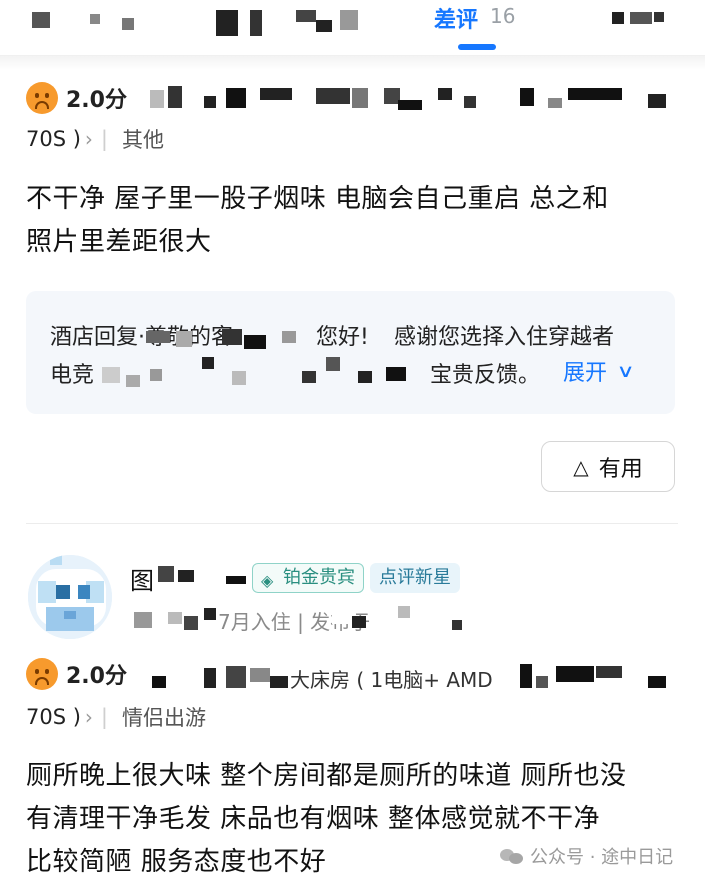 This screenshot has height=882, width=705. I want to click on review-divider, so click(352, 523).